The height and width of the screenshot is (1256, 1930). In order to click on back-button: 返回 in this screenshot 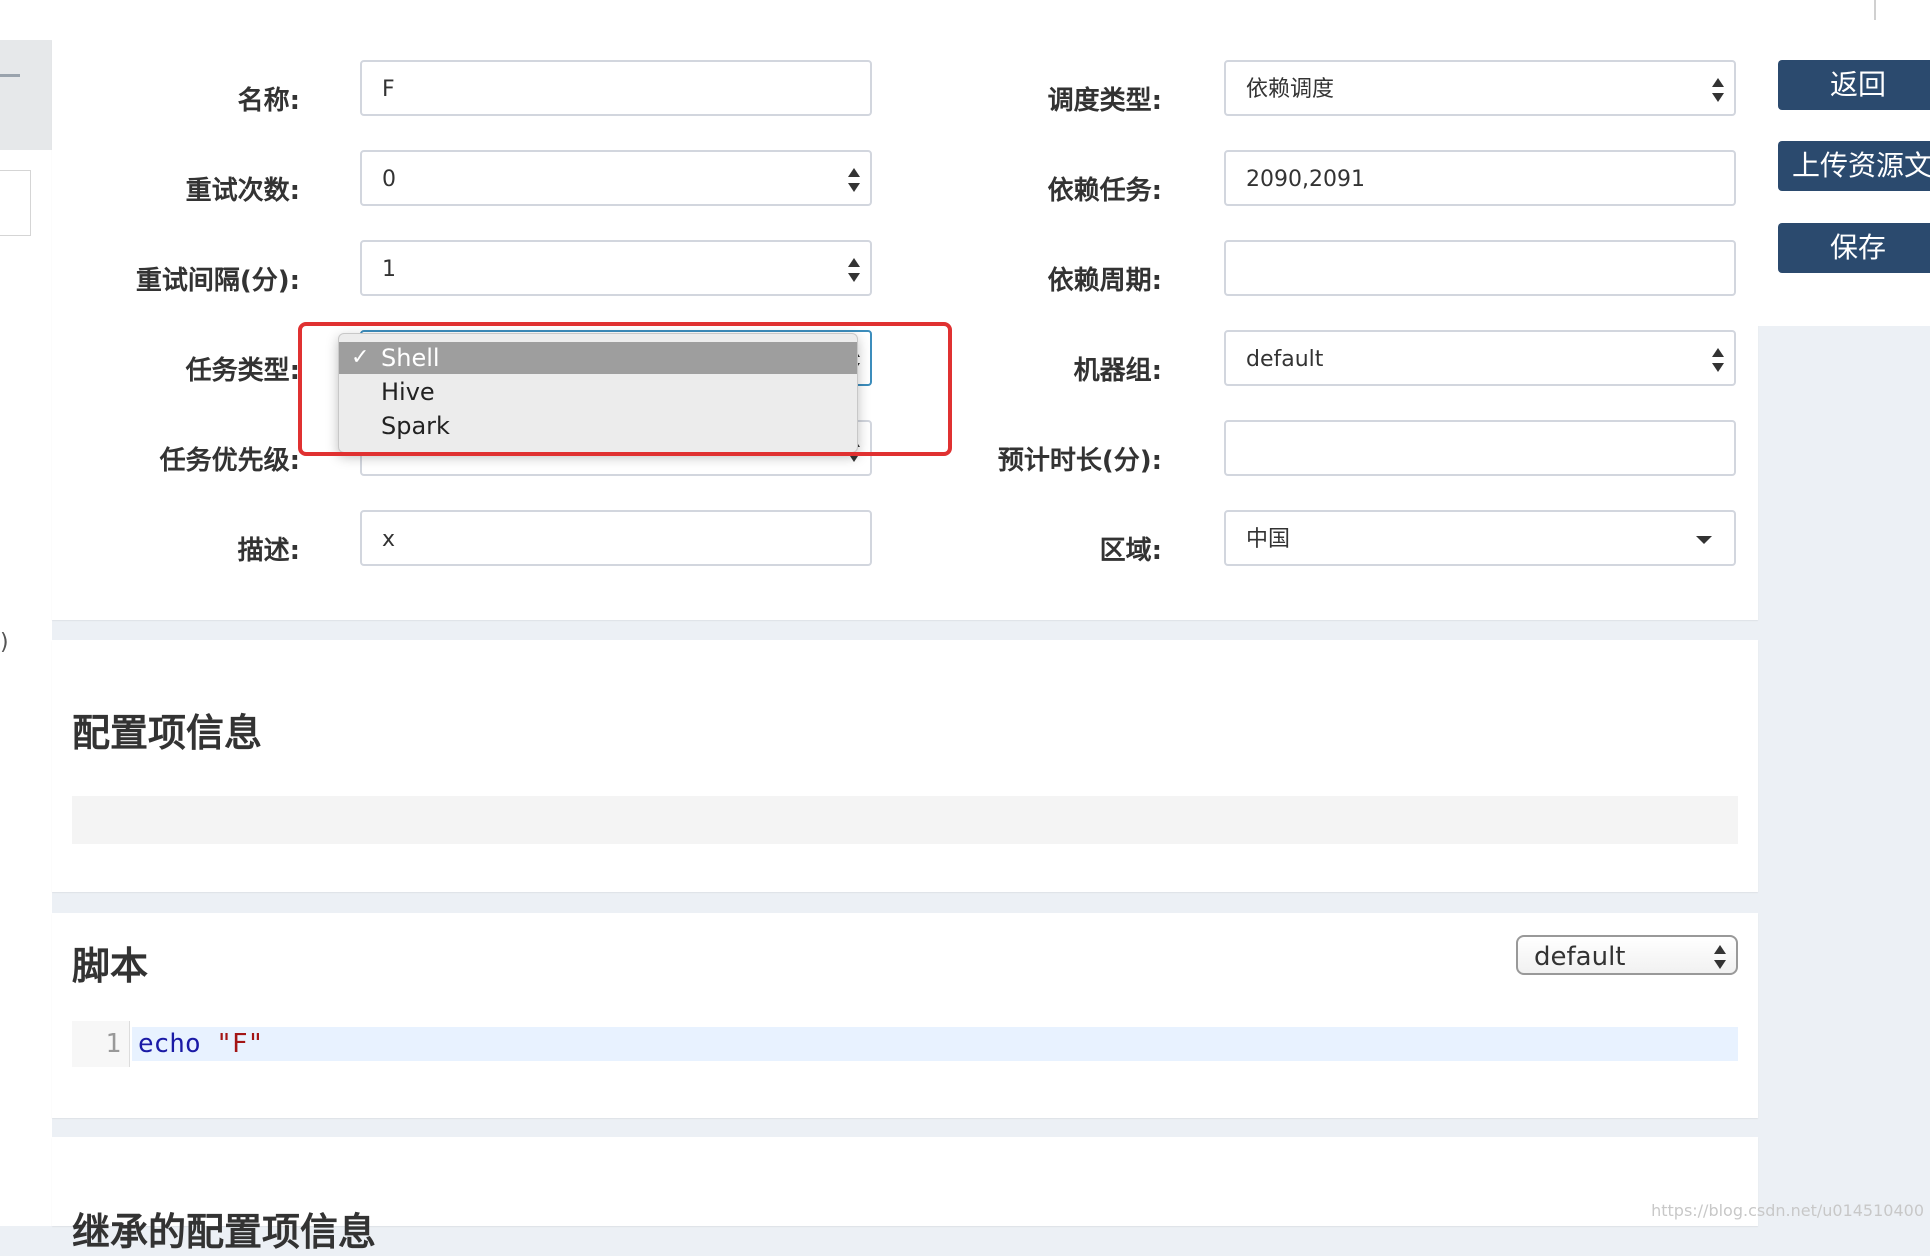, I will do `click(1854, 85)`.